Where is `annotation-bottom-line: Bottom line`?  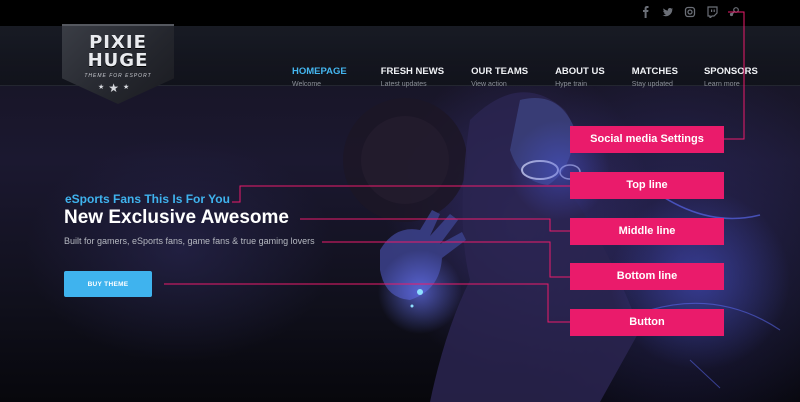
annotation-bottom-line: Bottom line is located at coordinates (647, 276).